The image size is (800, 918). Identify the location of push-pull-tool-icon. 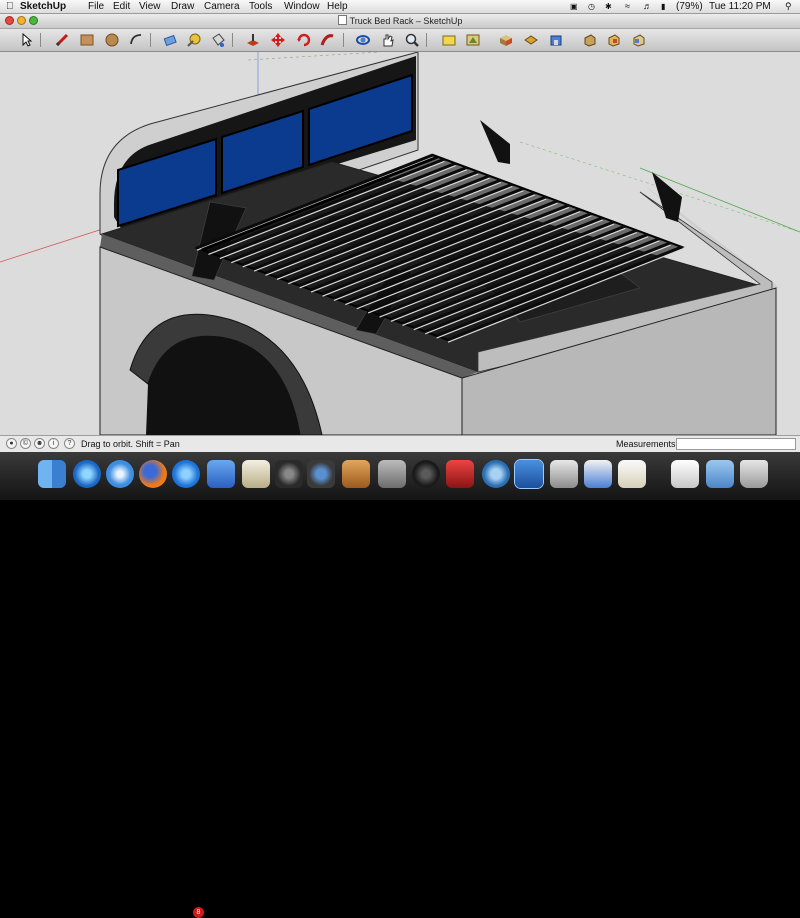
(253, 40).